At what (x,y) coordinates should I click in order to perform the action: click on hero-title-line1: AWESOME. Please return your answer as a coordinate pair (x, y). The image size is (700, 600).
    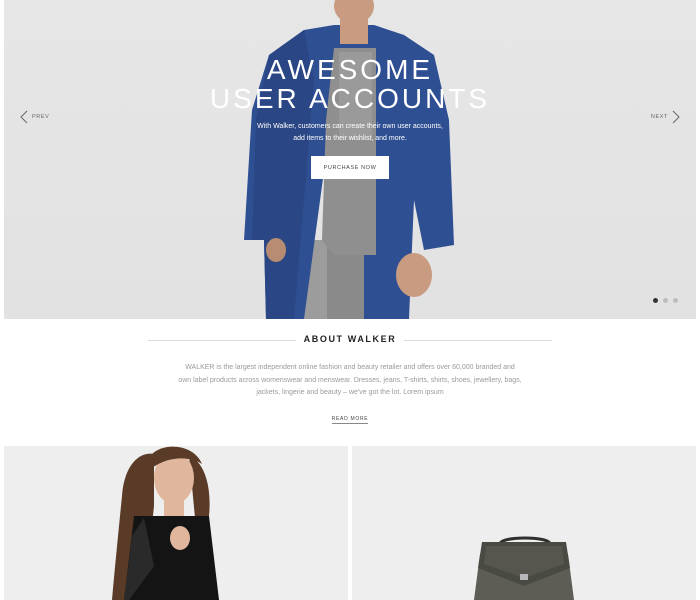
    Looking at the image, I should click on (350, 69).